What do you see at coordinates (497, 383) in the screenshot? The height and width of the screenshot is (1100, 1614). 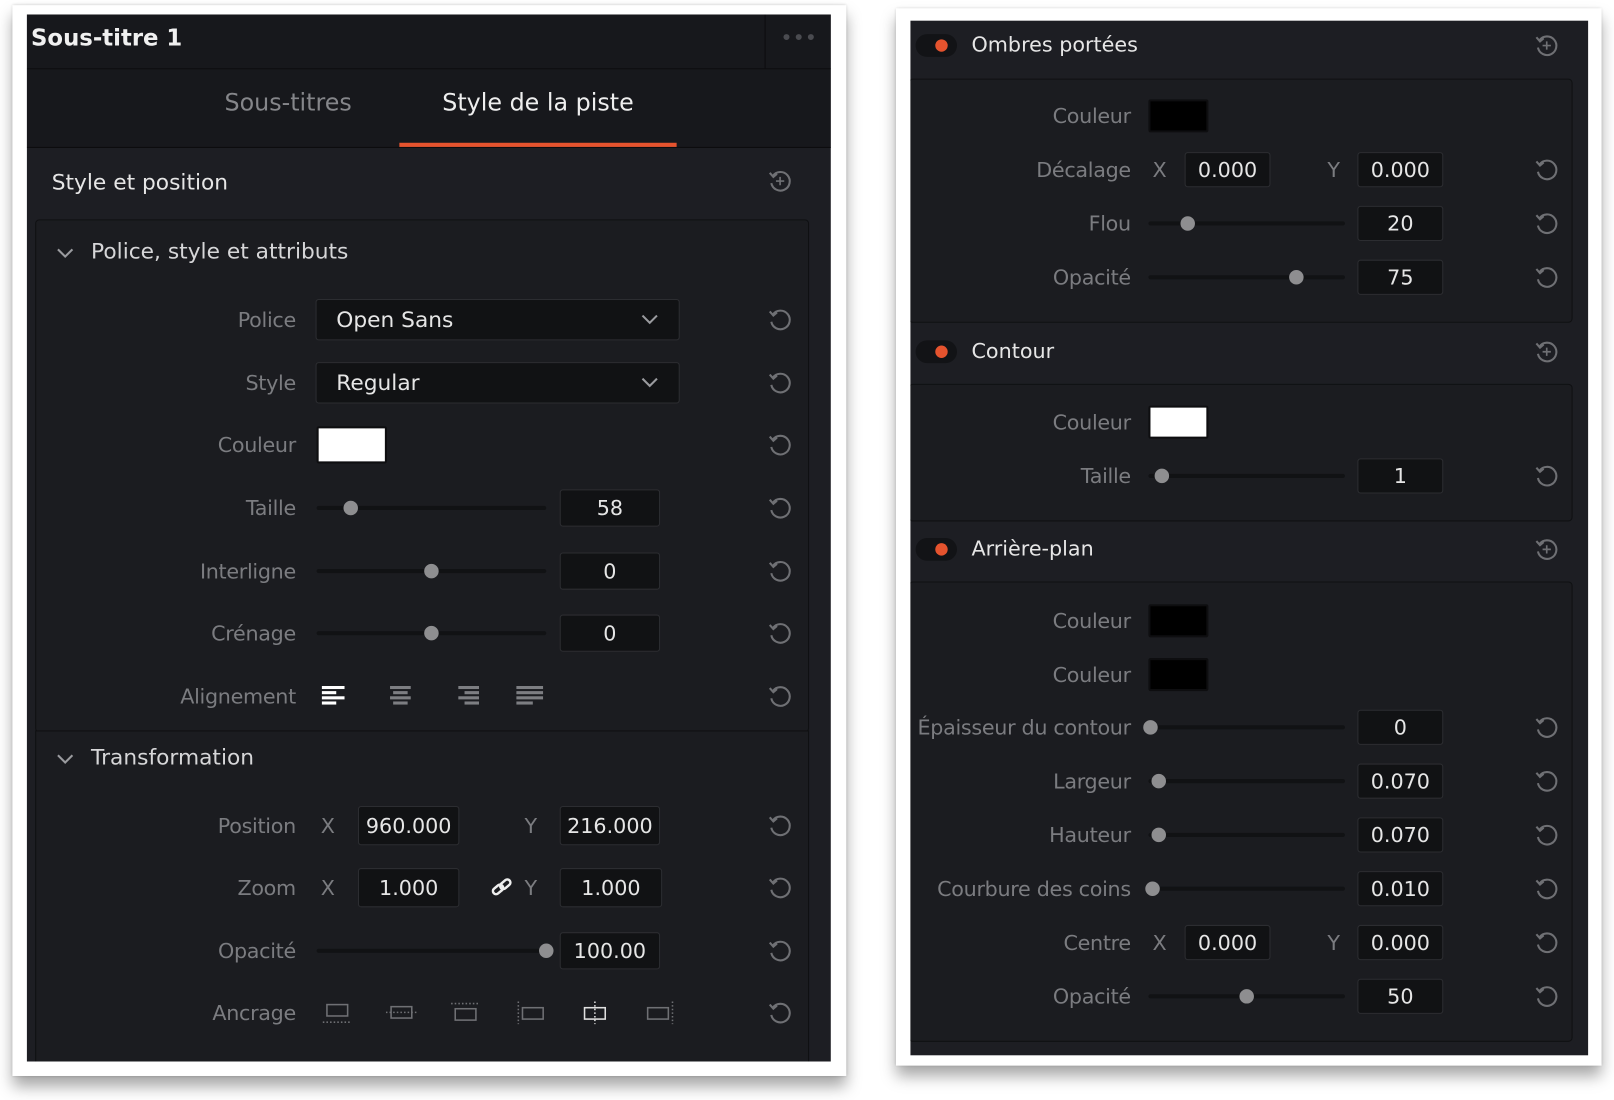 I see `style-dropdown: Regular` at bounding box center [497, 383].